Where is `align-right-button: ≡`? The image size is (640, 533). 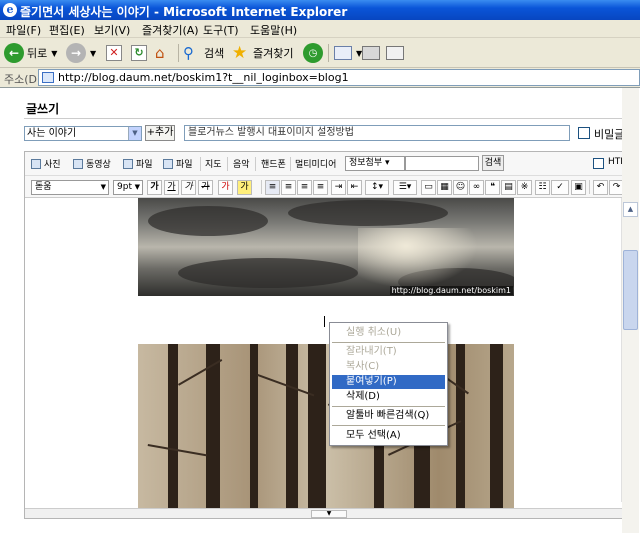 align-right-button: ≡ is located at coordinates (304, 187).